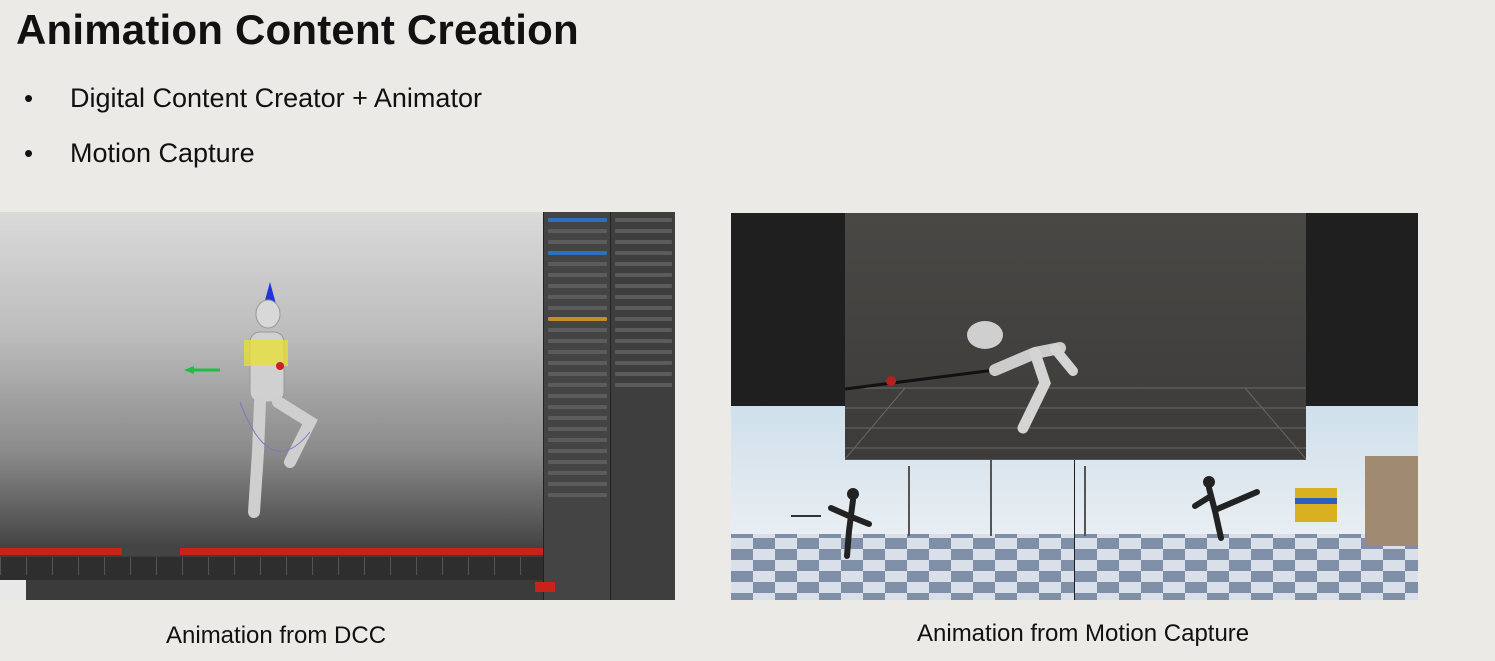 Image resolution: width=1495 pixels, height=661 pixels. I want to click on timeline-ruler, so click(271, 566).